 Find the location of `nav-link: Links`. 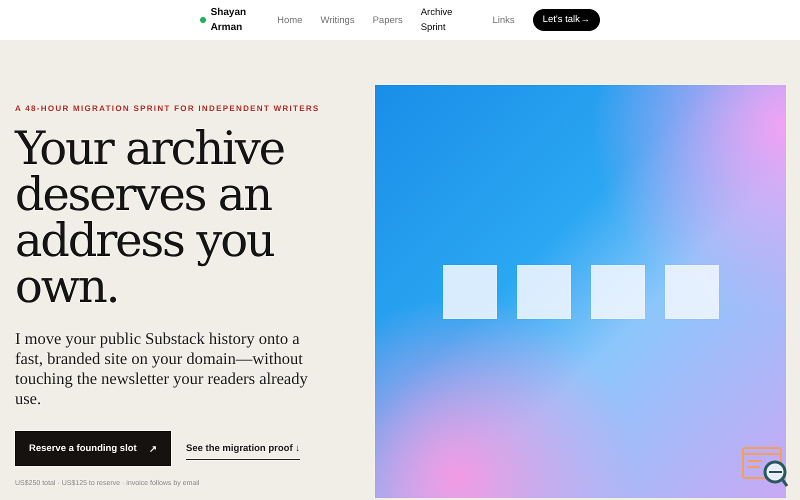

nav-link: Links is located at coordinates (503, 20).